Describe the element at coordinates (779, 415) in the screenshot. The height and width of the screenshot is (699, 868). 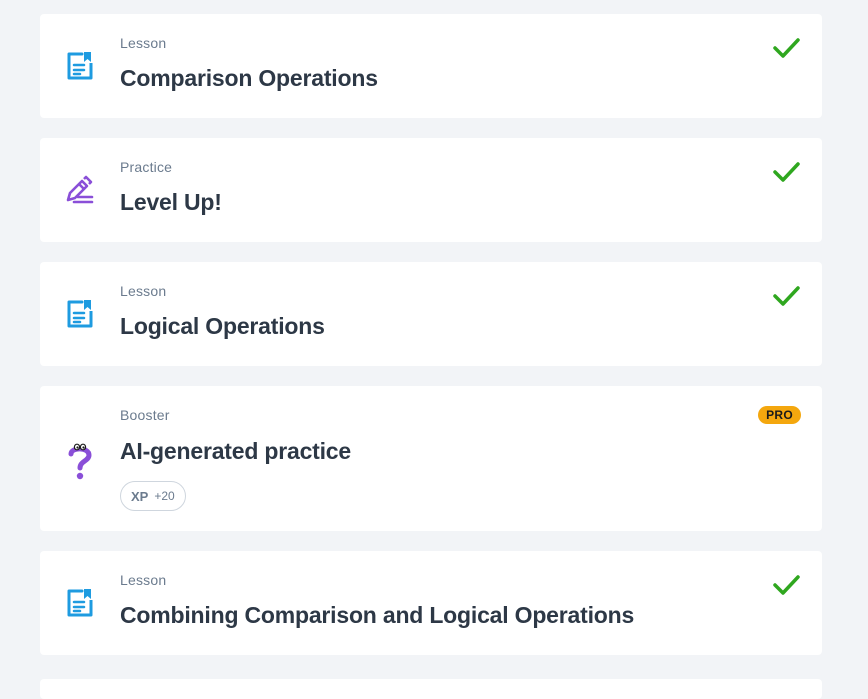
I see `pro-badge: PRO` at that location.